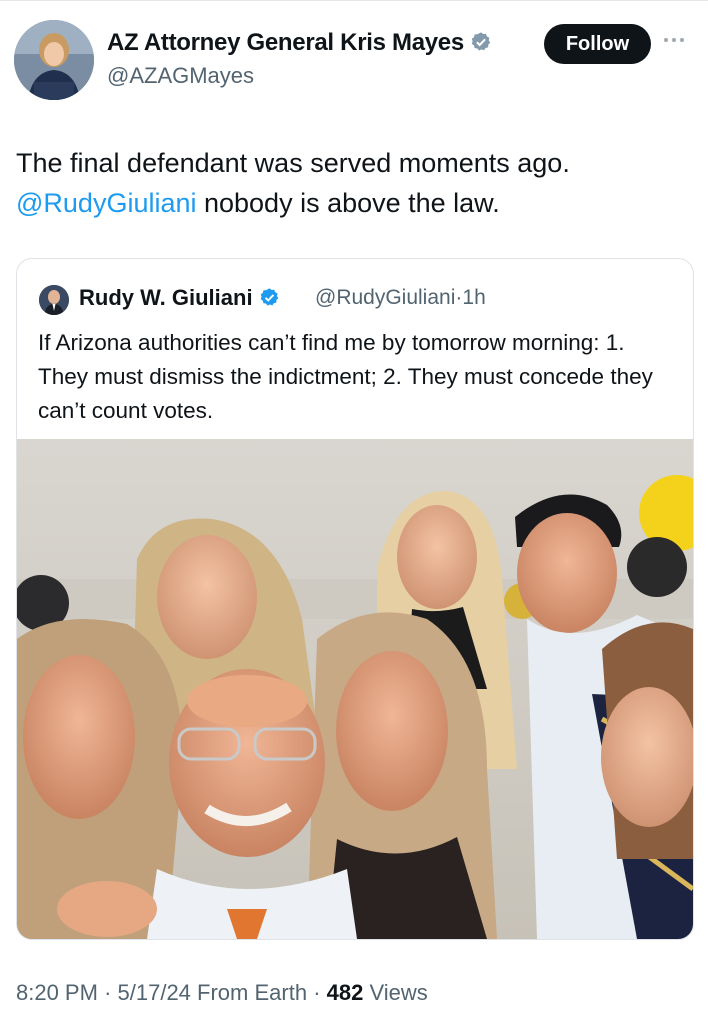  What do you see at coordinates (106, 203) in the screenshot?
I see `mention-link: @RudyGiuliani` at bounding box center [106, 203].